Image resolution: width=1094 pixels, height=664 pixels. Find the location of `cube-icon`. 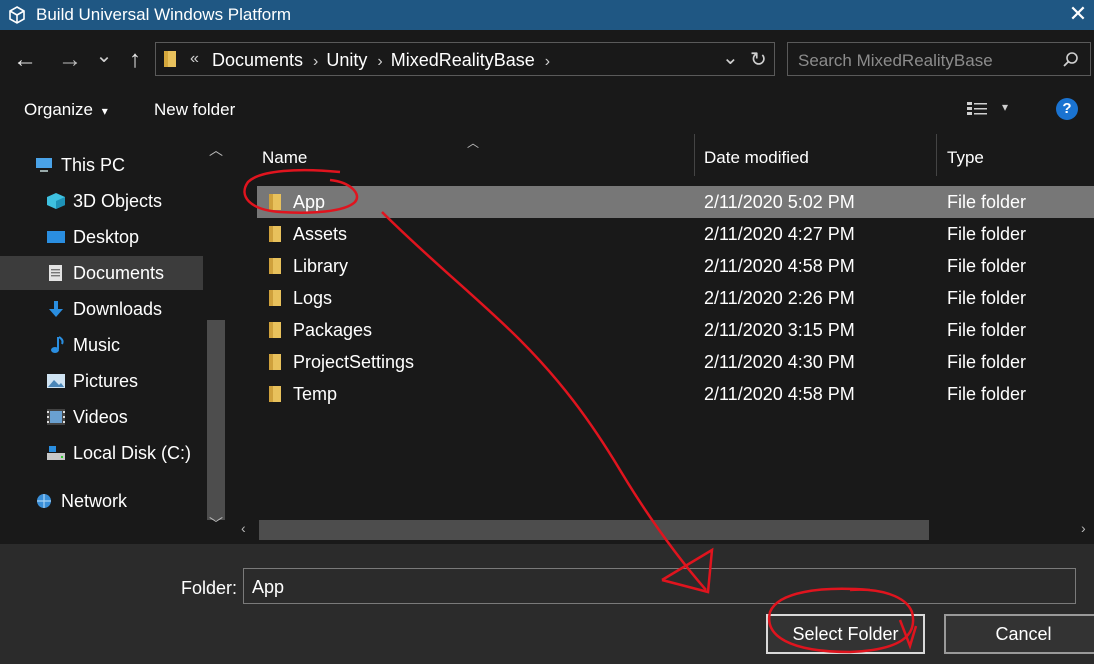

cube-icon is located at coordinates (56, 201).